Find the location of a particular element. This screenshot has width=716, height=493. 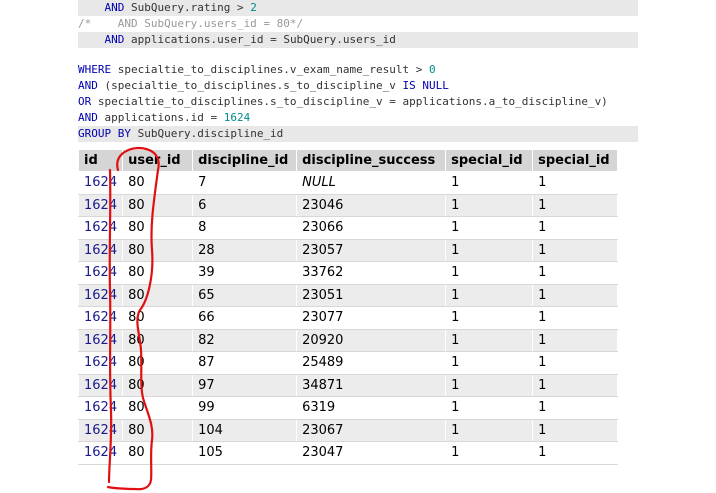

sql-text: SubQuery.discipline_id is located at coordinates (207, 133).